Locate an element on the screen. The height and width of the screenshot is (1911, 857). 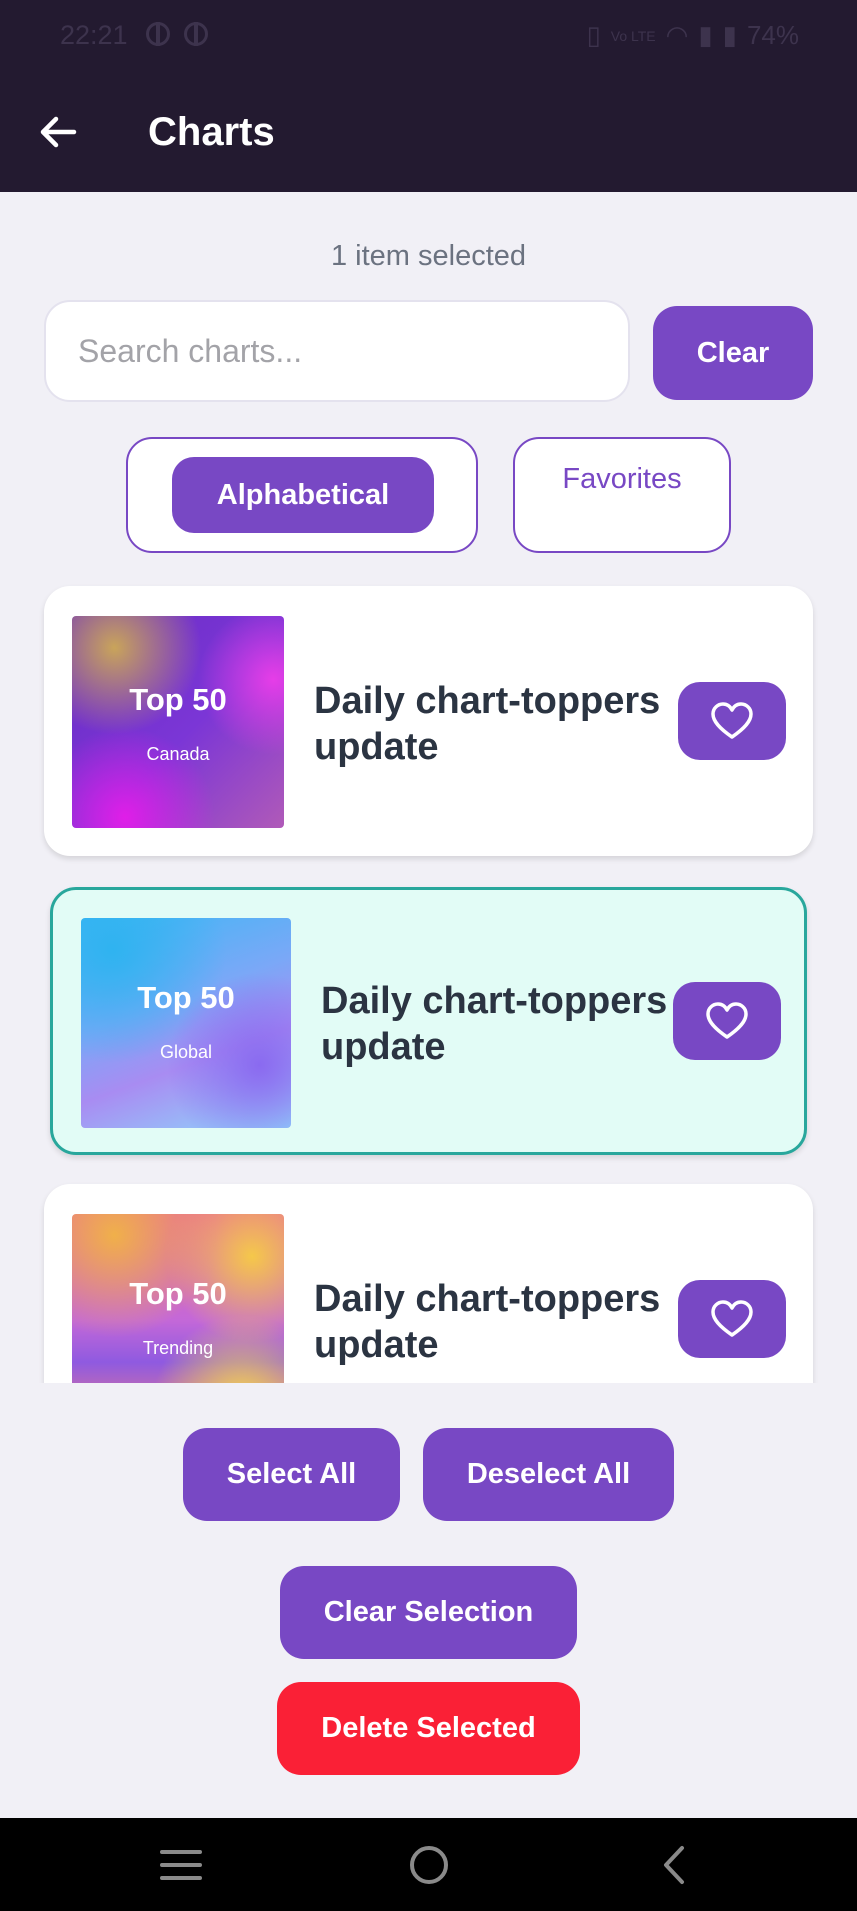
chart-card-selected: Top 50 Global Daily chart-toppers update is located at coordinates (428, 1021).